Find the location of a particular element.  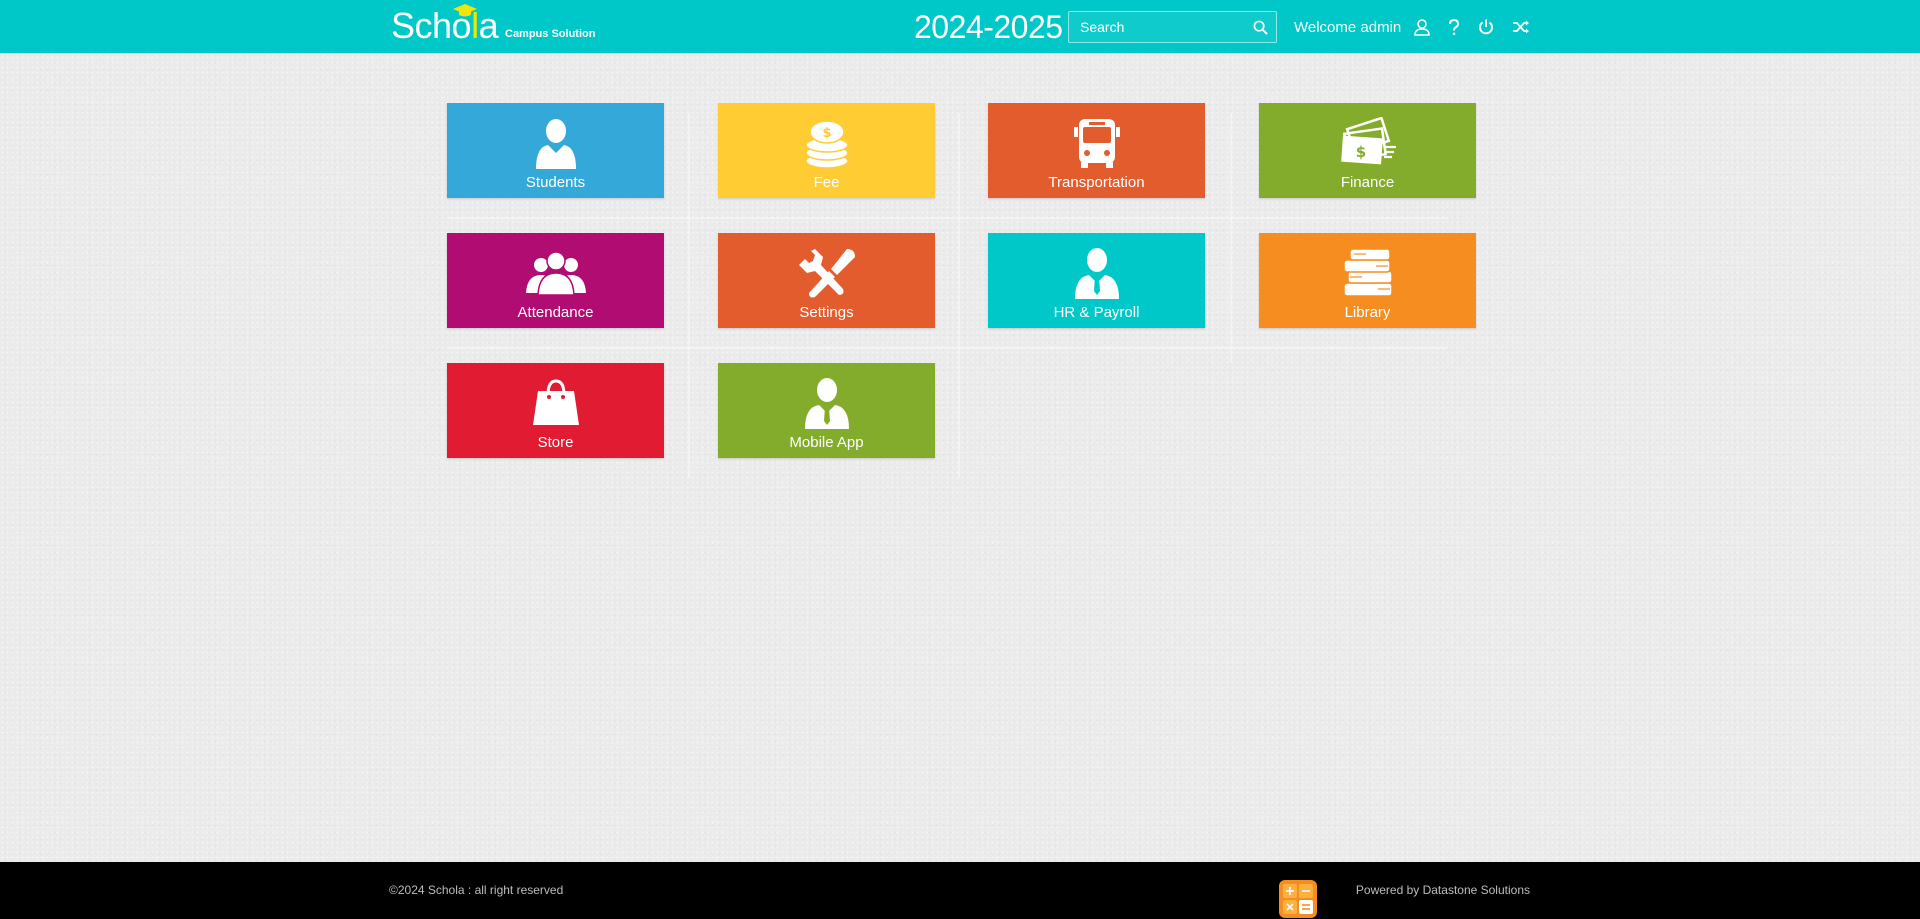

tile-label: Mobile App is located at coordinates (826, 442).